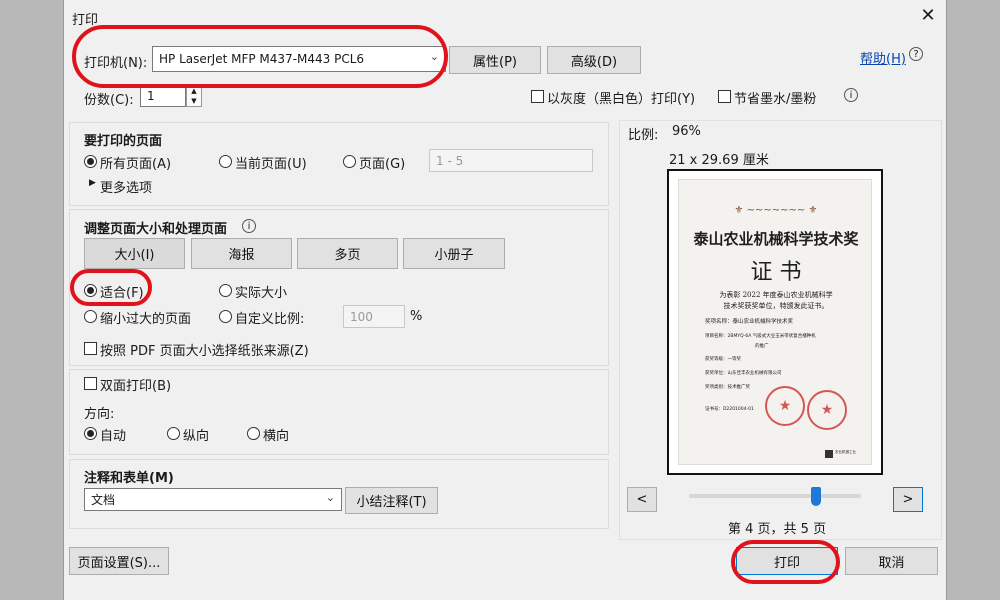 This screenshot has height=600, width=1000. Describe the element at coordinates (594, 60) in the screenshot. I see `advanced-button: 高级(D)` at that location.